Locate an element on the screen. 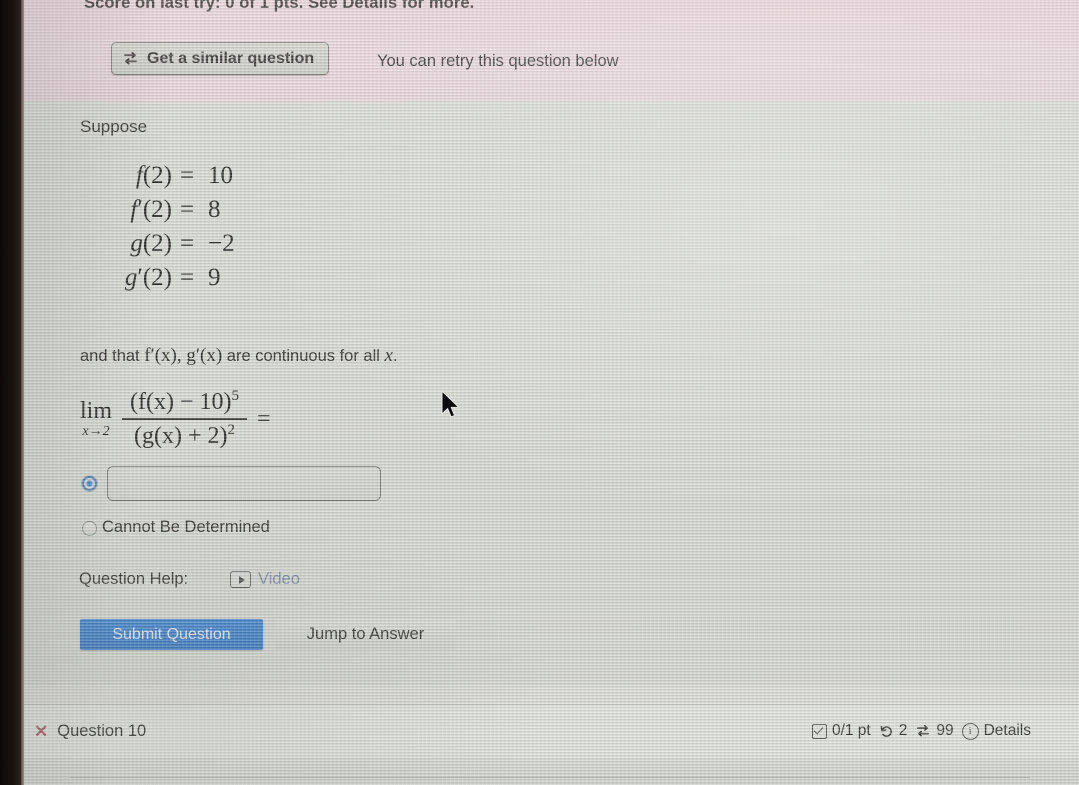 The height and width of the screenshot is (785, 1079). question-number-label: Question 10 is located at coordinates (102, 731).